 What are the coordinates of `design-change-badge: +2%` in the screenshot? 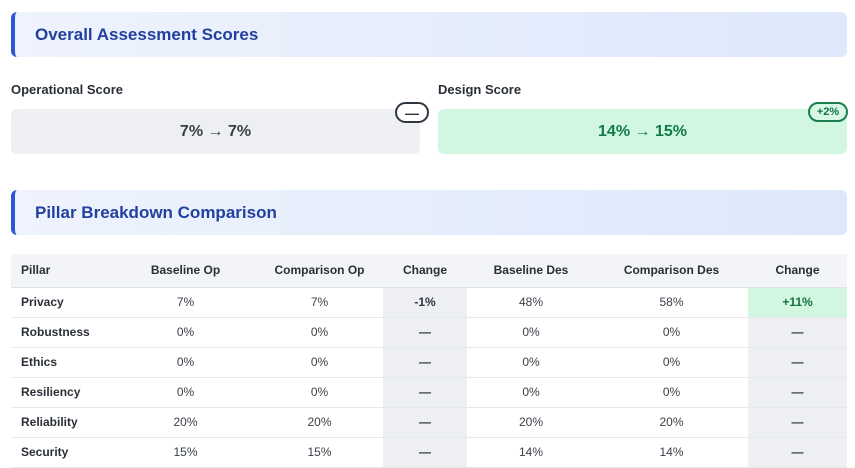 It's located at (828, 112).